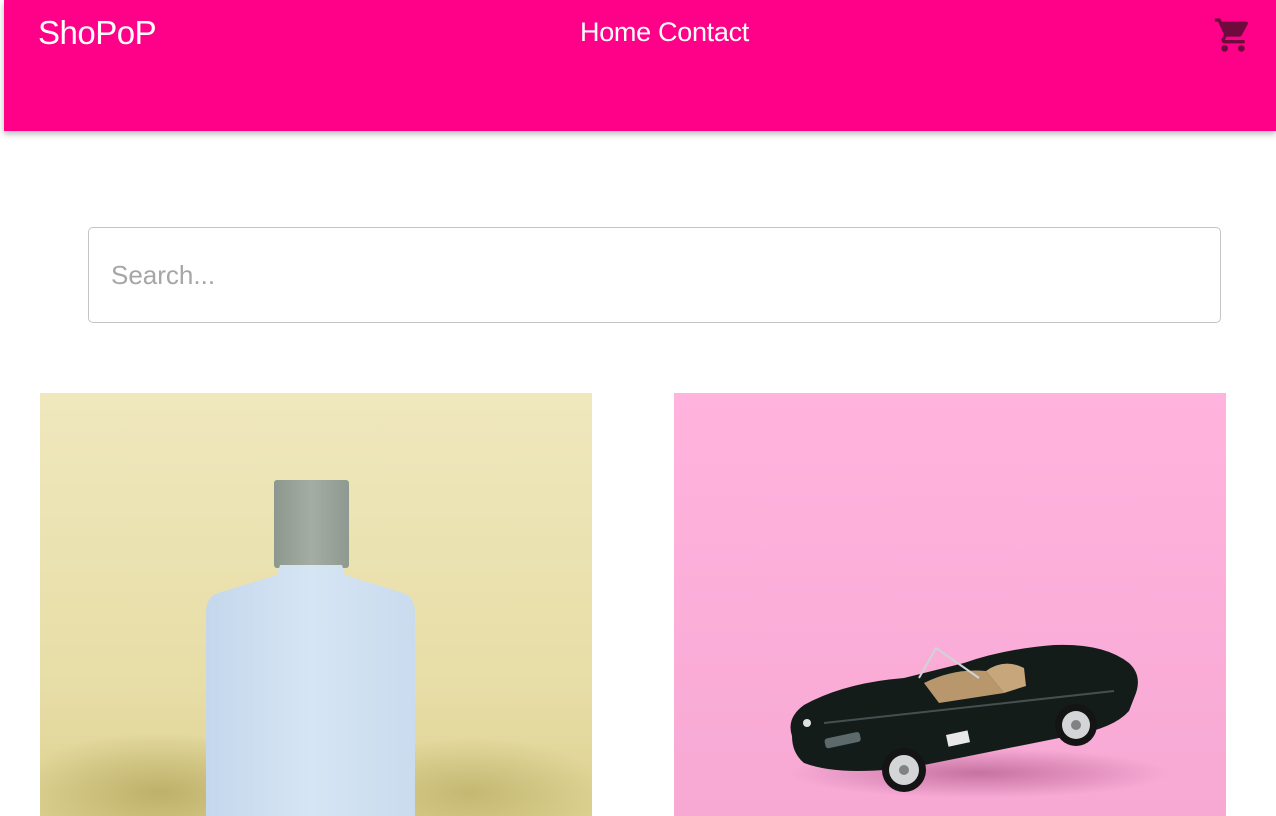  Describe the element at coordinates (615, 32) in the screenshot. I see `nav-home-link: Home` at that location.